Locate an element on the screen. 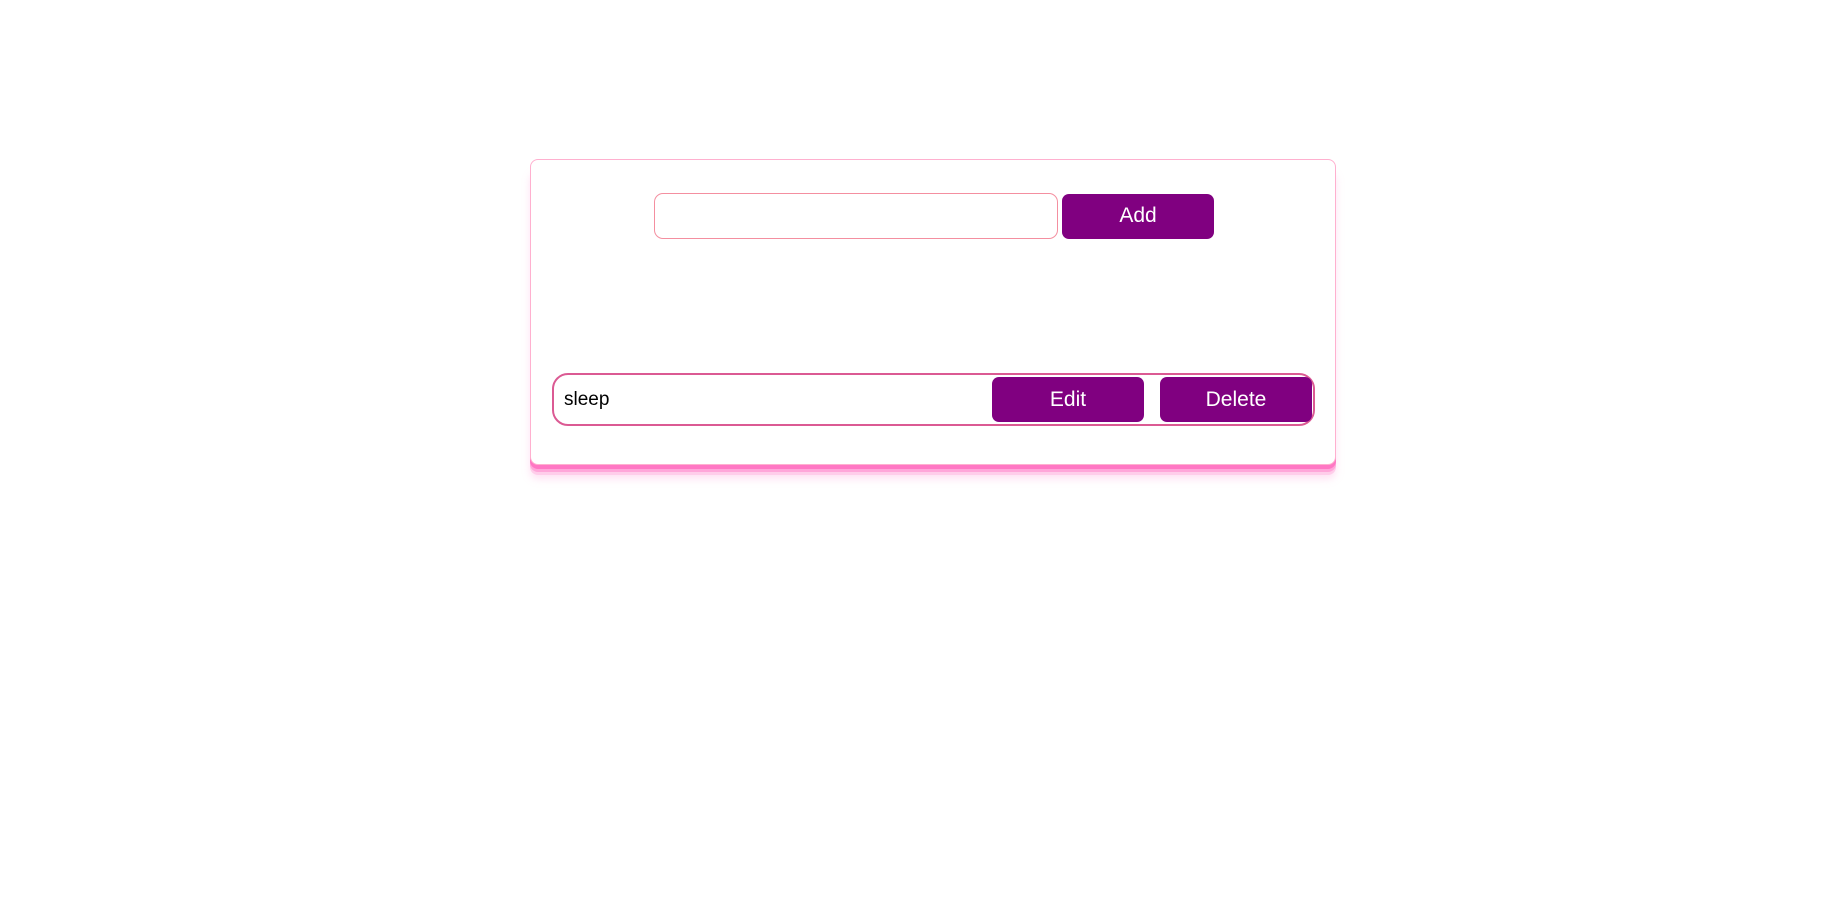 The image size is (1833, 924). add-todo-form: Add is located at coordinates (934, 216).